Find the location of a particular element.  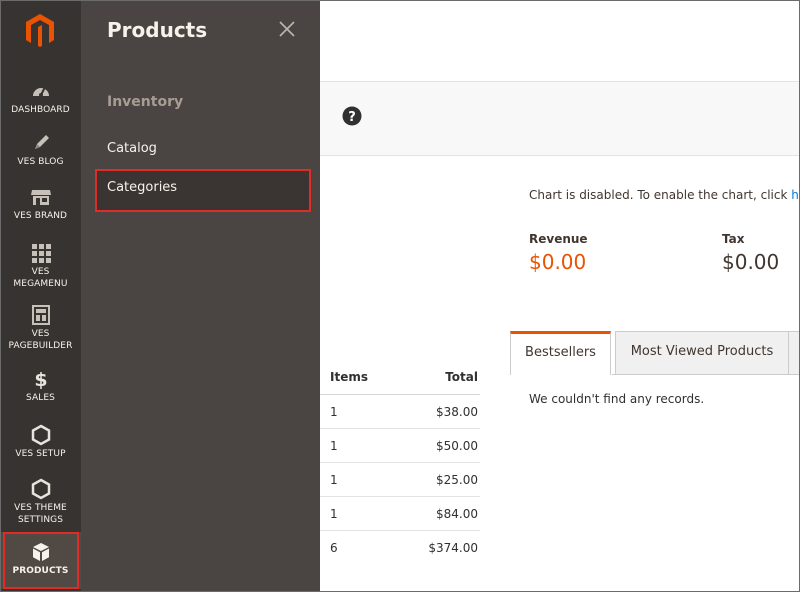

nav-label: VES MEGAMENU is located at coordinates (40, 278).